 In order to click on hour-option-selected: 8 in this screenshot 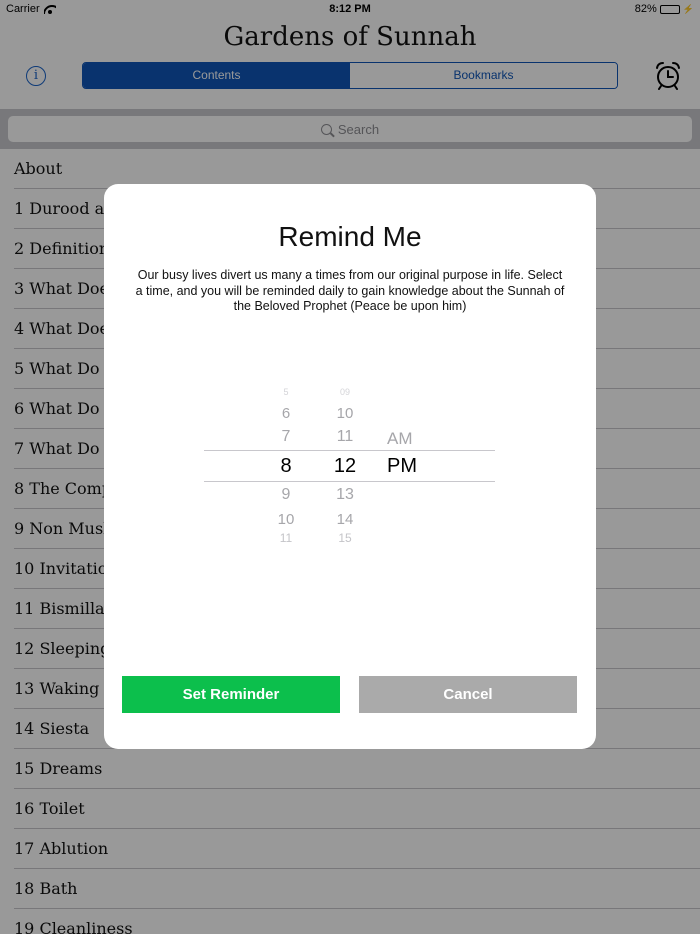, I will do `click(286, 466)`.